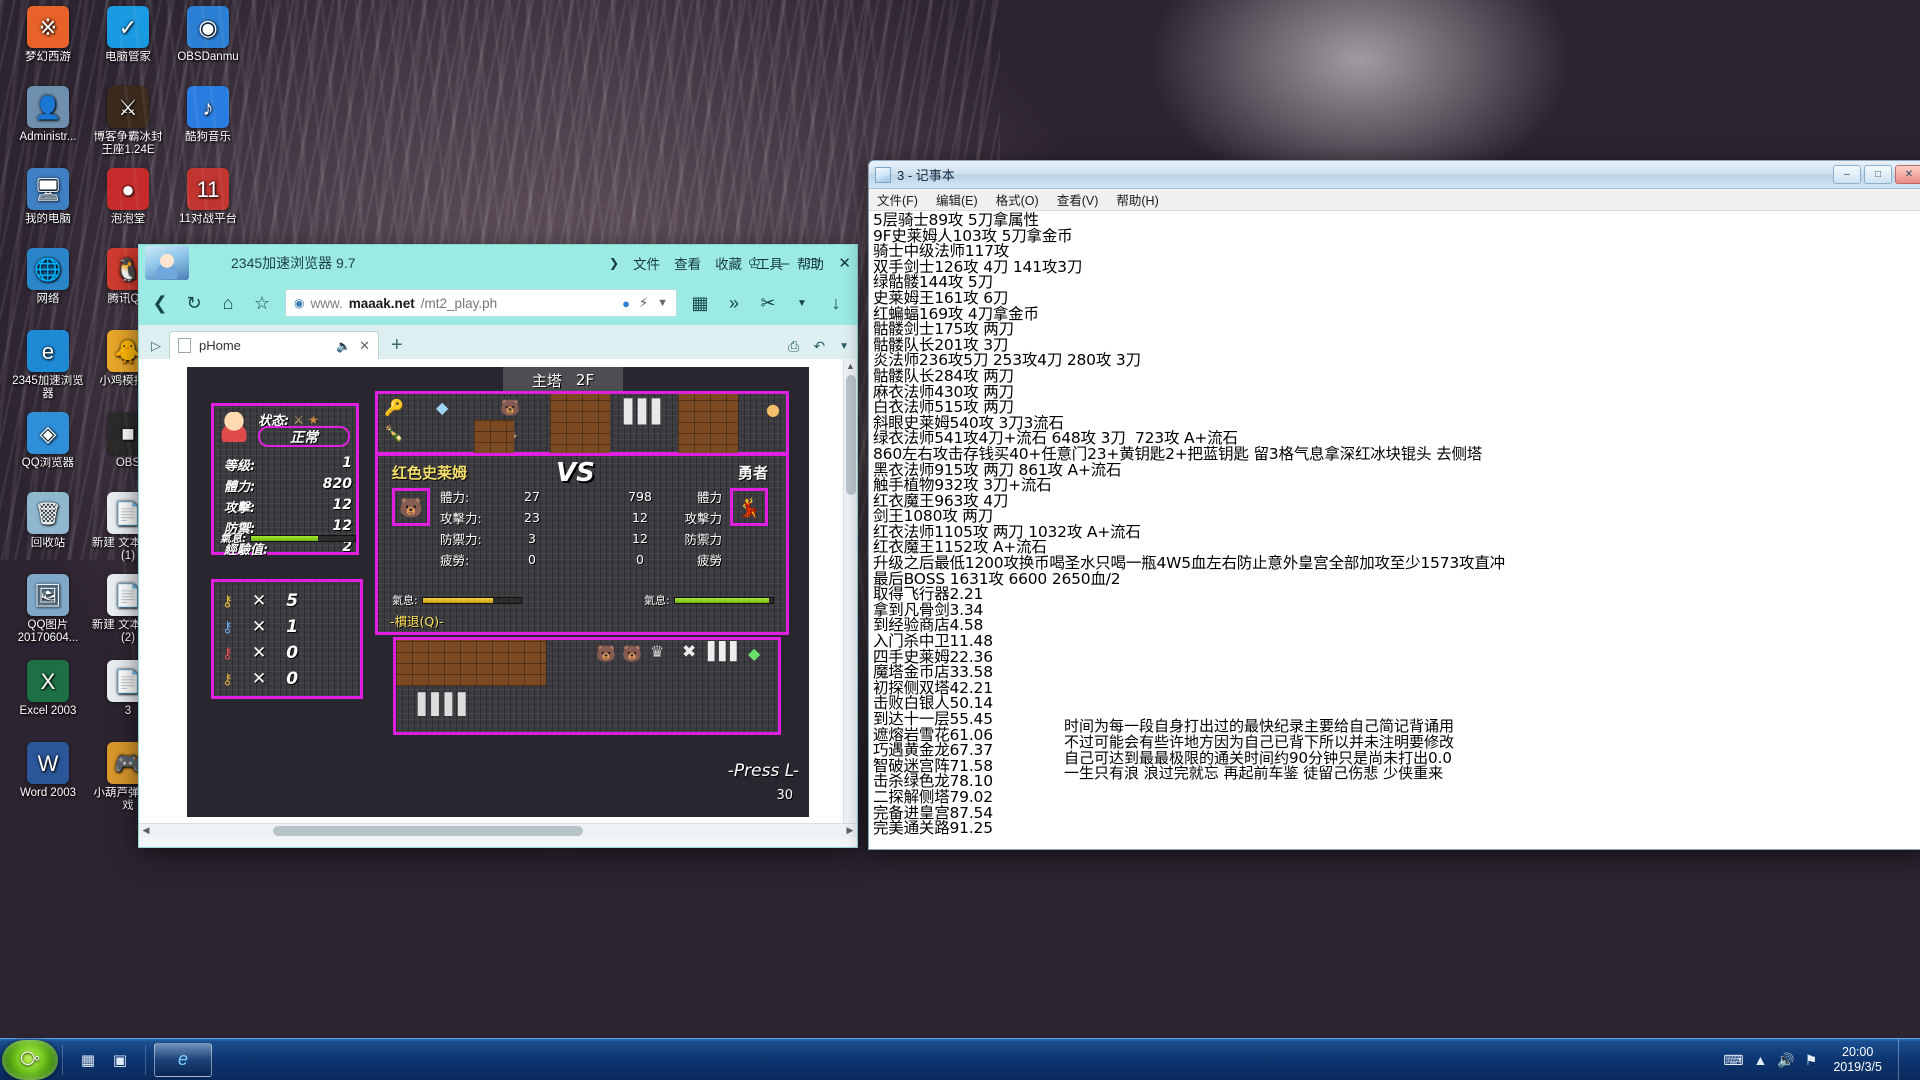 This screenshot has width=1920, height=1080. What do you see at coordinates (120, 1060) in the screenshot?
I see `window-icon: ▣` at bounding box center [120, 1060].